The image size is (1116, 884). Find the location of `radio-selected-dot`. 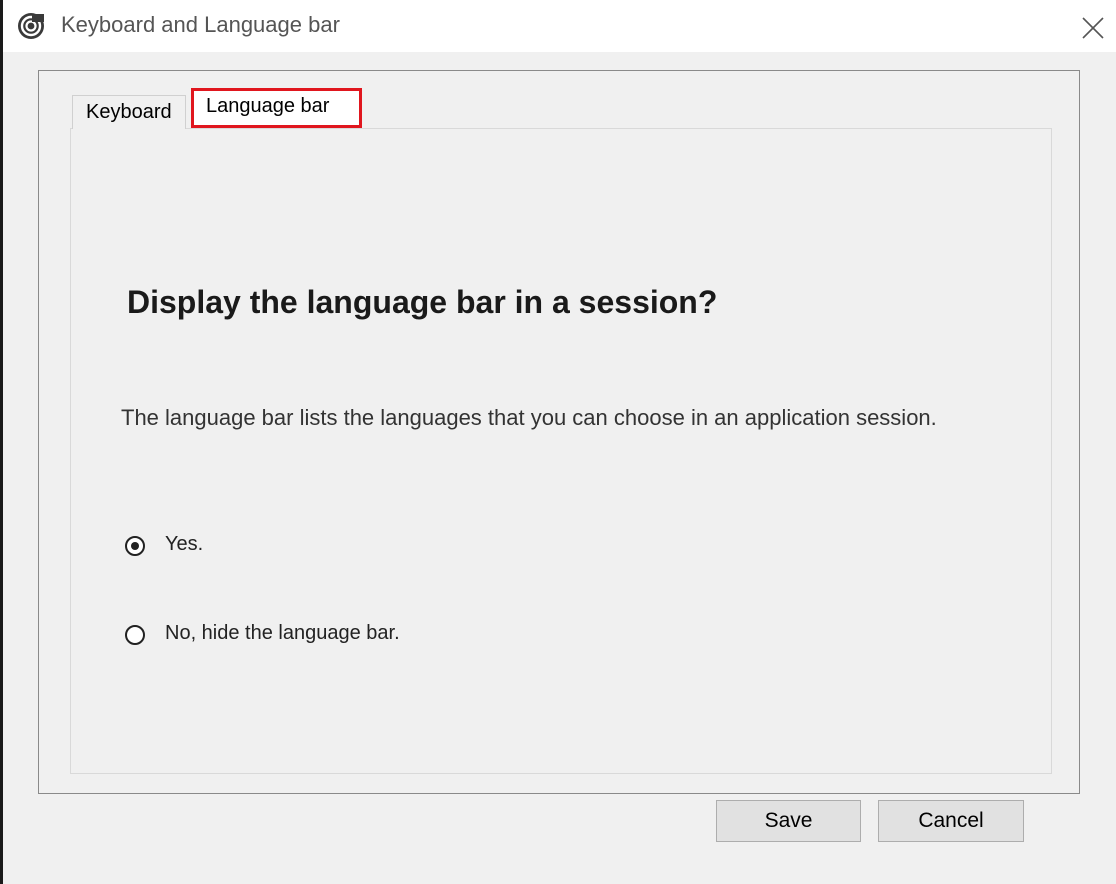

radio-selected-dot is located at coordinates (135, 546).